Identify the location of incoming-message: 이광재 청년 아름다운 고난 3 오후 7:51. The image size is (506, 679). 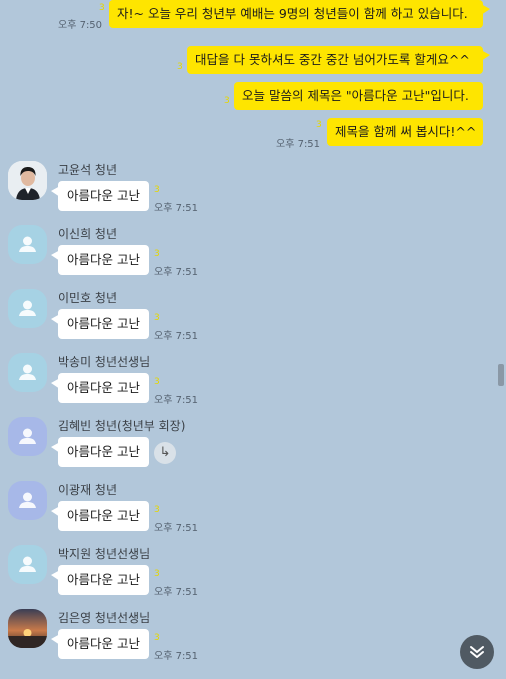
(253, 513).